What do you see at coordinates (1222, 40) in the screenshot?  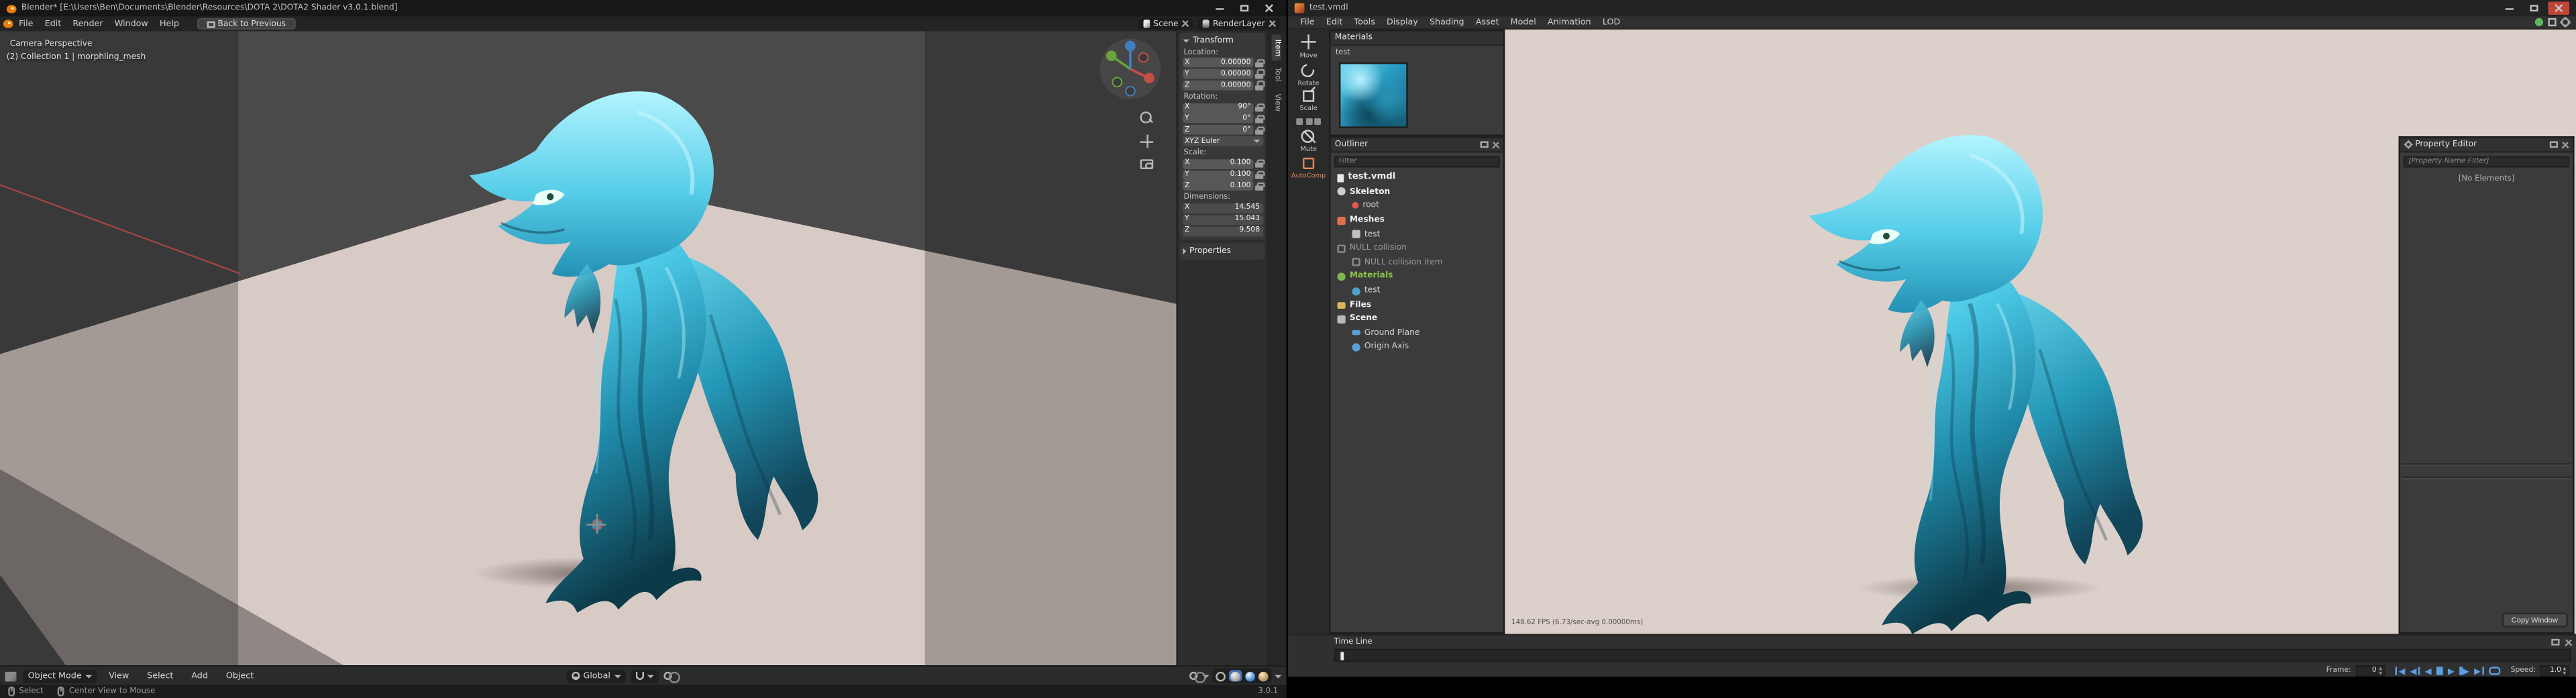 I see `transform-header: Transform` at bounding box center [1222, 40].